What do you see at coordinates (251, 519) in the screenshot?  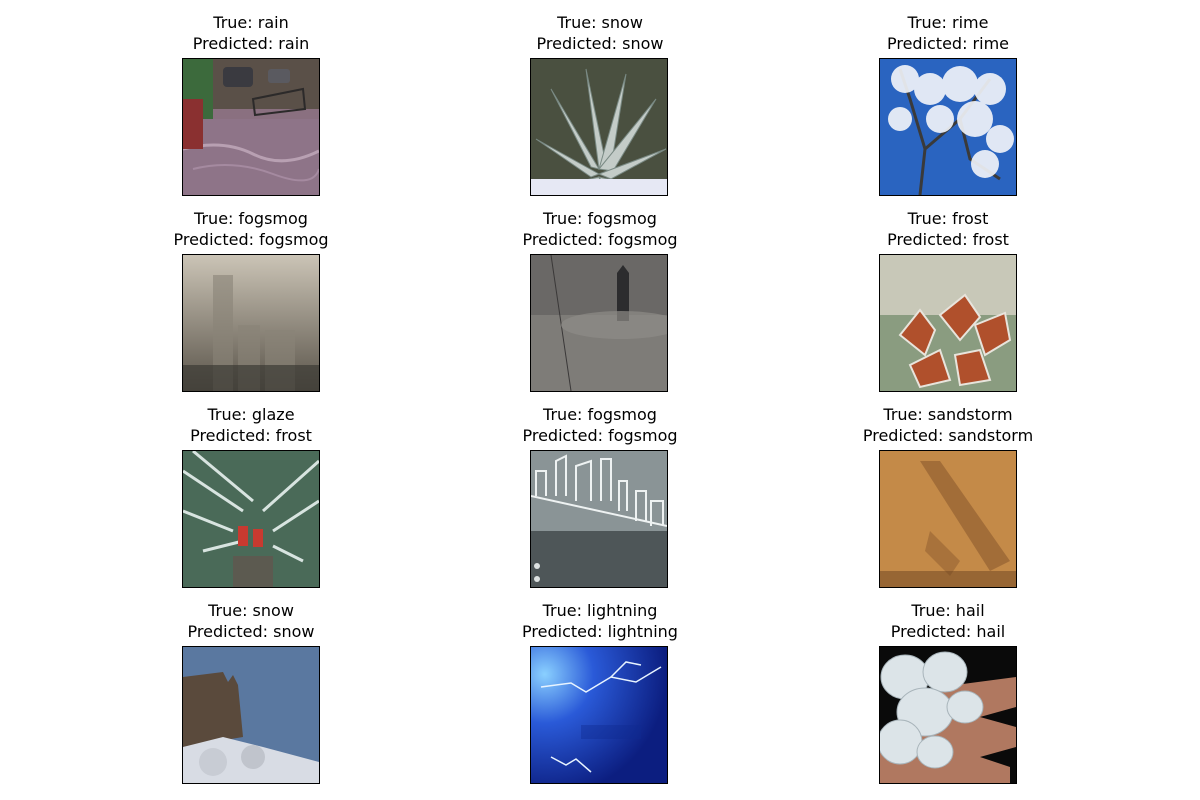 I see `icy-trees-image` at bounding box center [251, 519].